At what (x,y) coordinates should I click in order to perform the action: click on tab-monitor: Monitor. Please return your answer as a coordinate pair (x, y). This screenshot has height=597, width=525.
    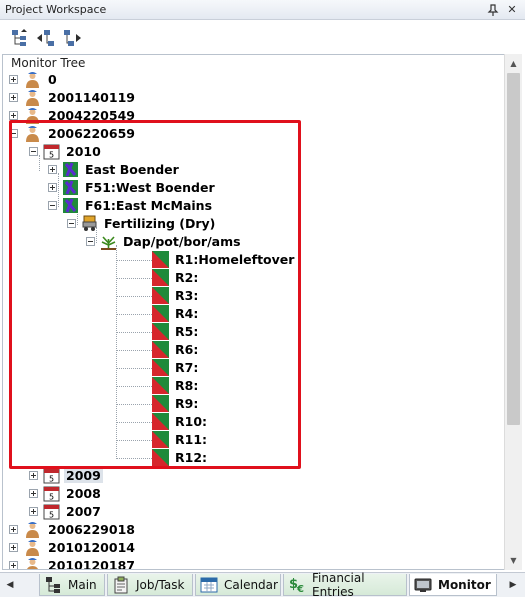
    Looking at the image, I should click on (453, 585).